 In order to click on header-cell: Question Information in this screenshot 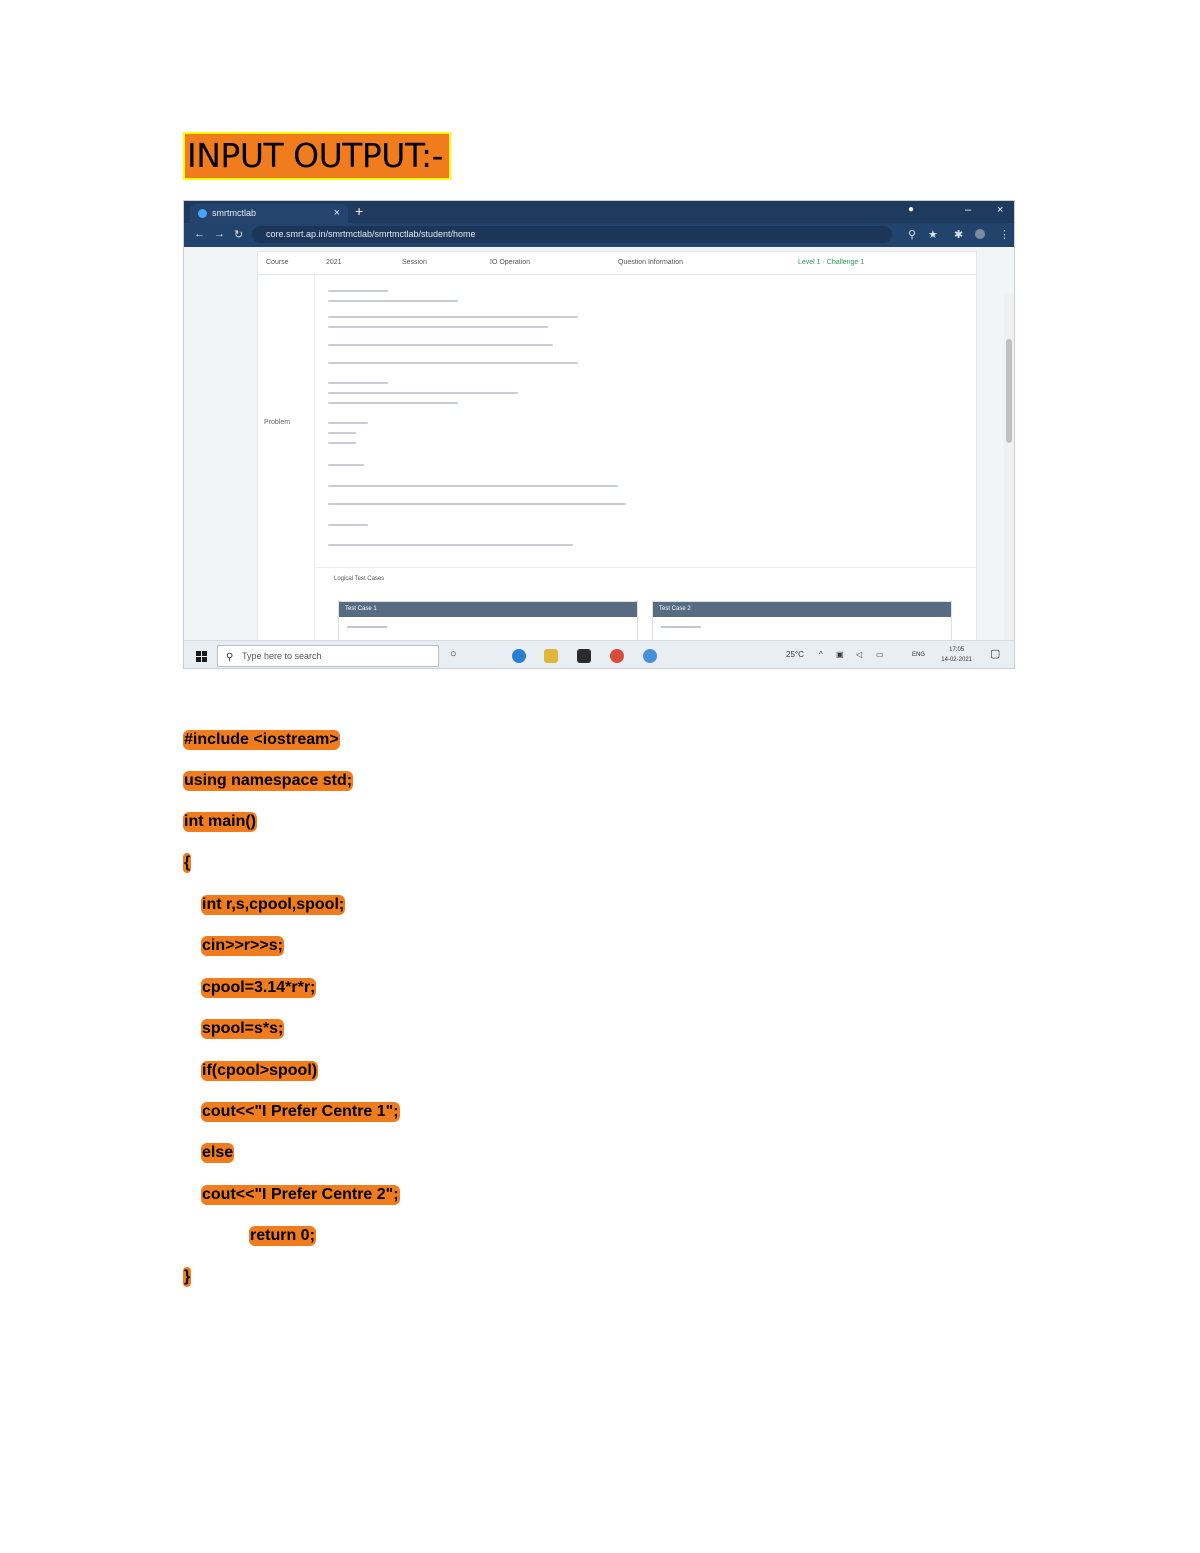, I will do `click(650, 262)`.